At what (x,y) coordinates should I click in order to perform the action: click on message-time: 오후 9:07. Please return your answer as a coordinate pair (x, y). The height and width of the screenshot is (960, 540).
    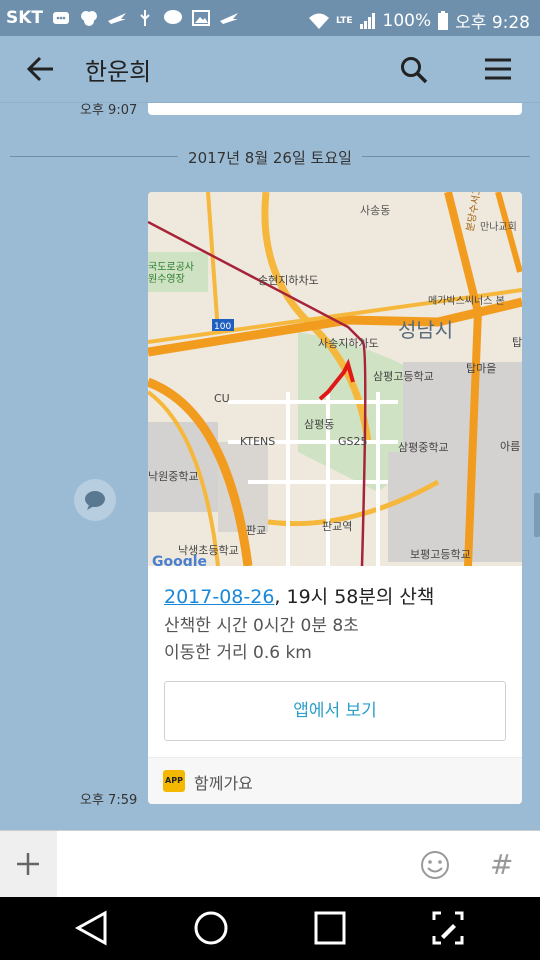
    Looking at the image, I should click on (109, 110).